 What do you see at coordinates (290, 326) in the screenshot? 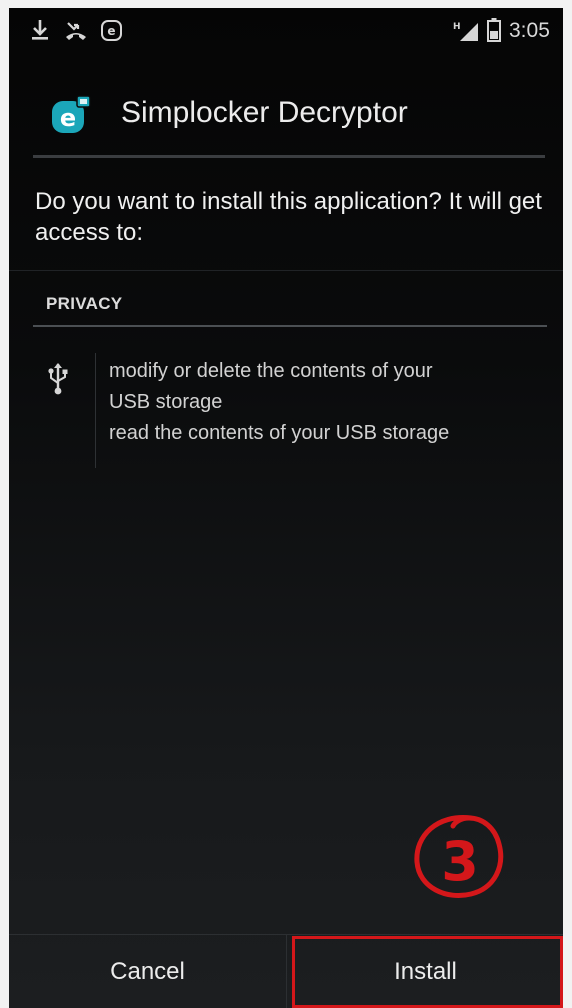
I see `section-divider` at bounding box center [290, 326].